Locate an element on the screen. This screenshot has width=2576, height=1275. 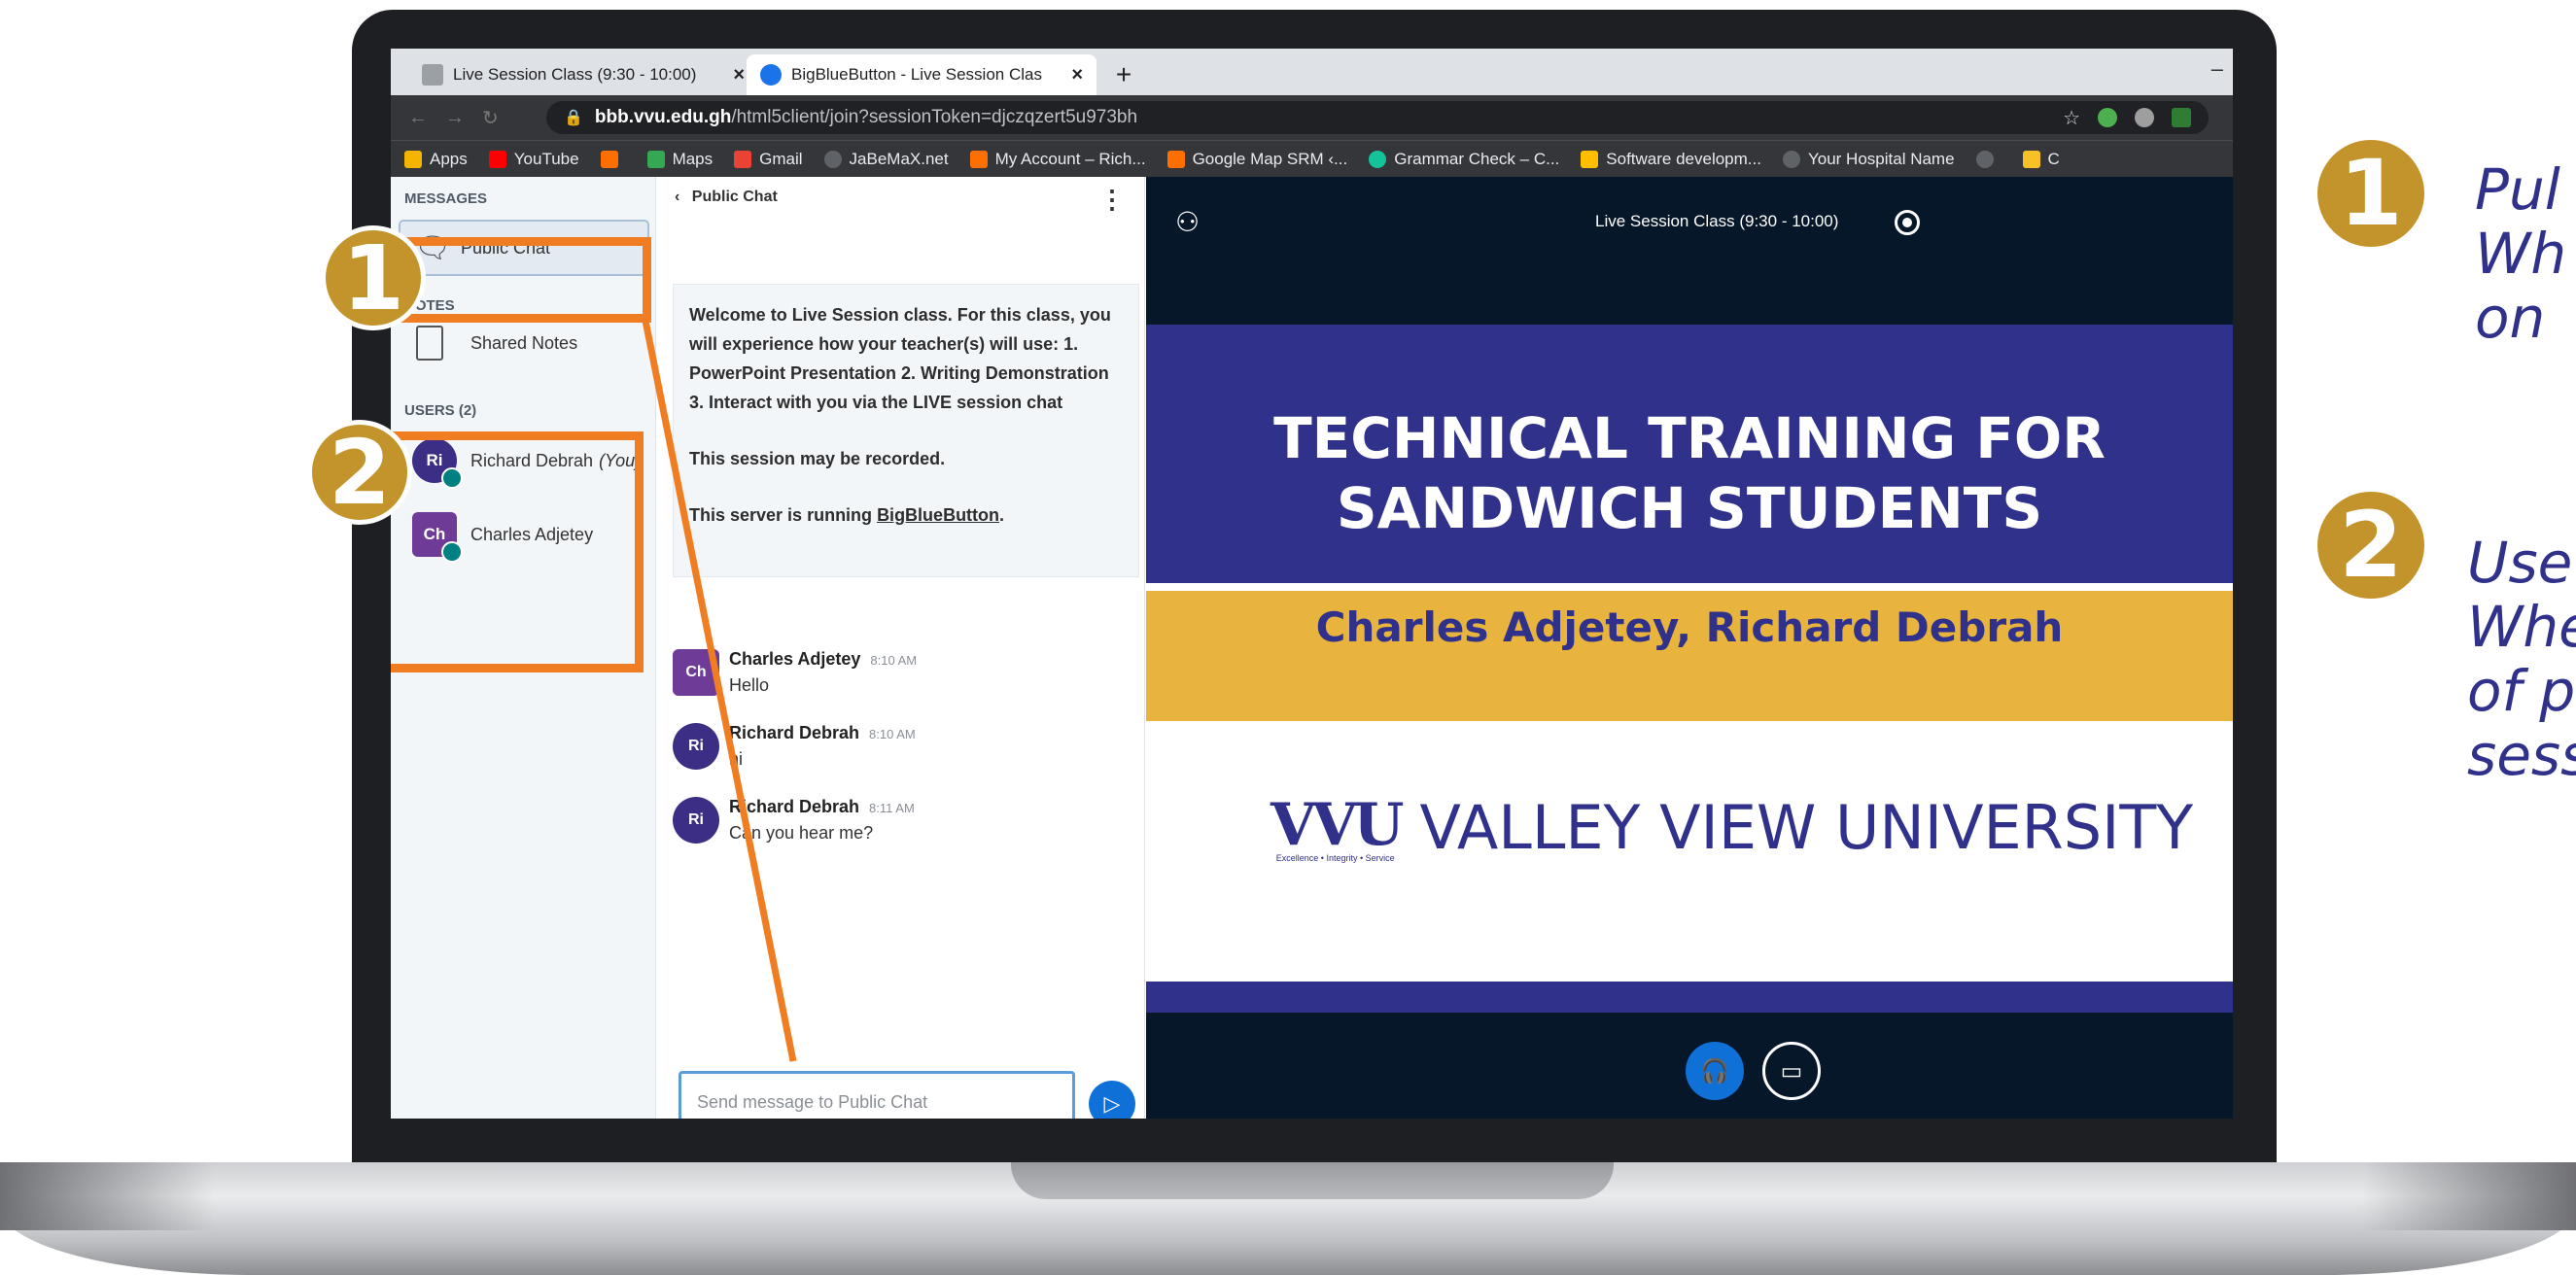
camera-off-icon: ▭ is located at coordinates (1791, 1071).